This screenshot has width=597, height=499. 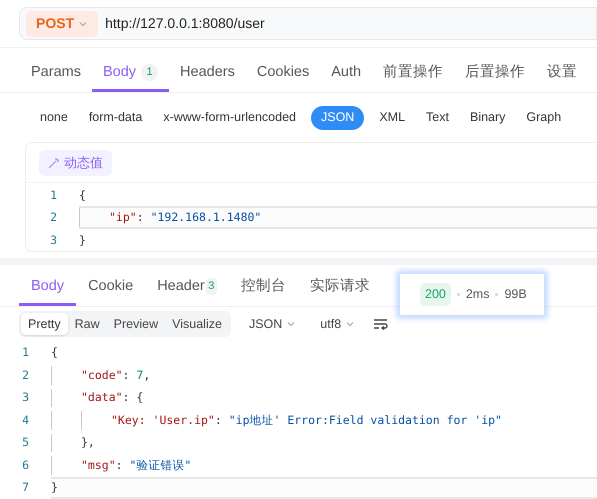 I want to click on line-number: 5, so click(x=25, y=443).